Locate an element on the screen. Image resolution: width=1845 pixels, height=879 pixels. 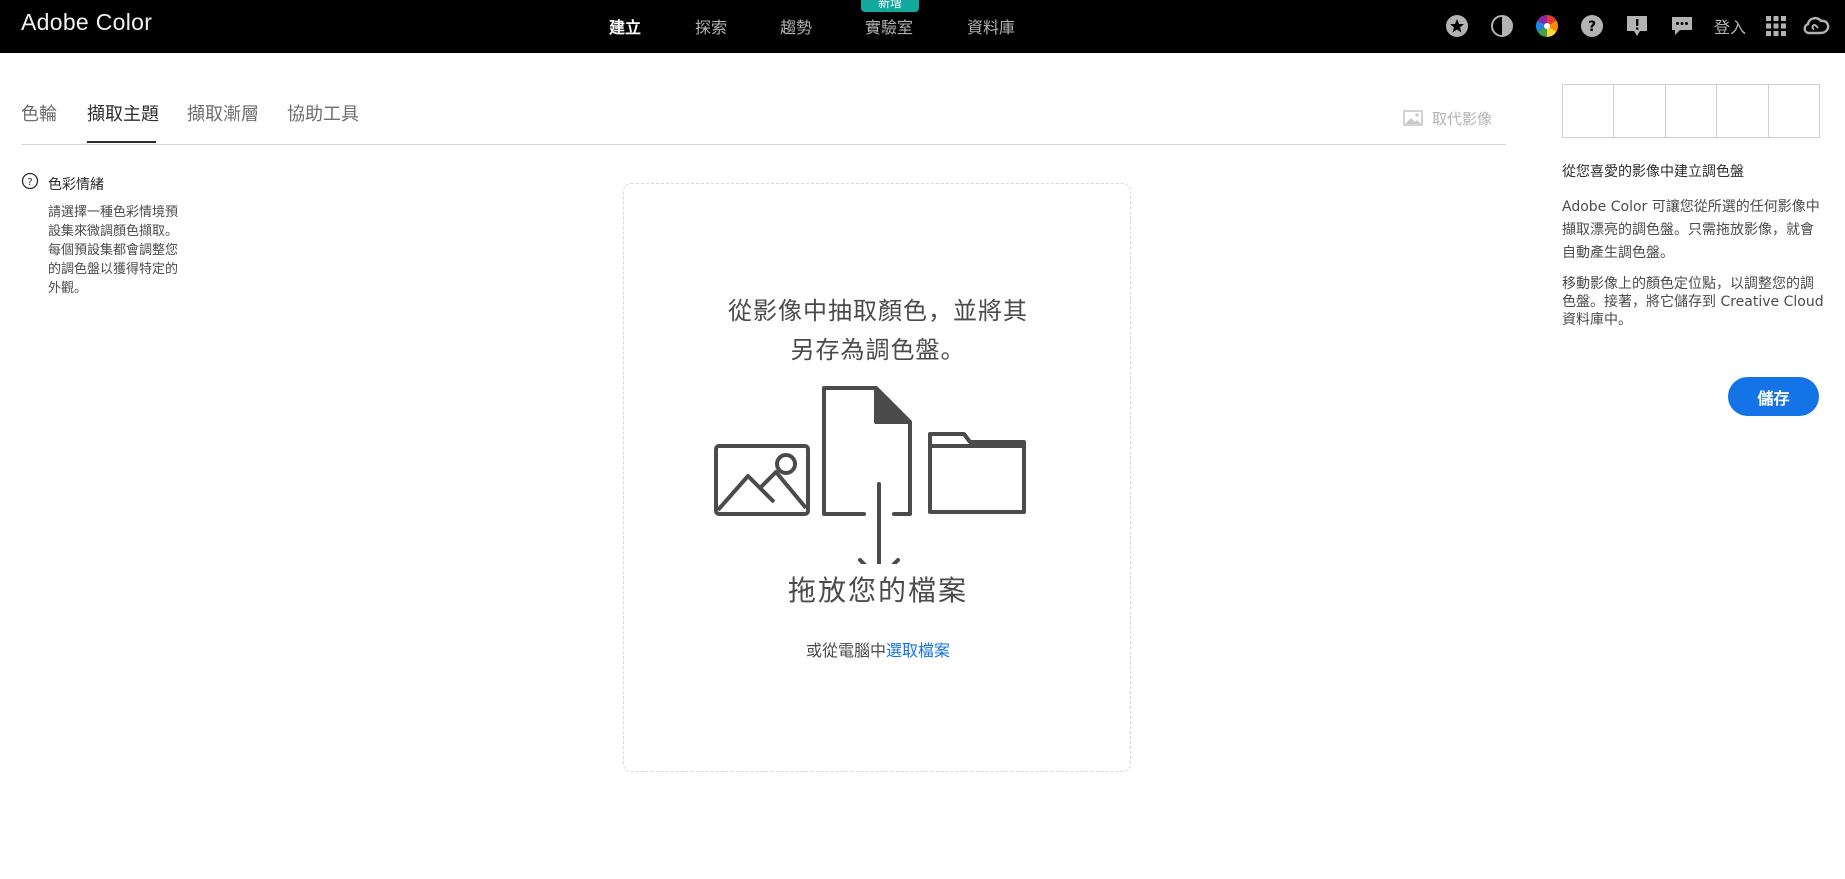
active-tab-indicator is located at coordinates (121, 142).